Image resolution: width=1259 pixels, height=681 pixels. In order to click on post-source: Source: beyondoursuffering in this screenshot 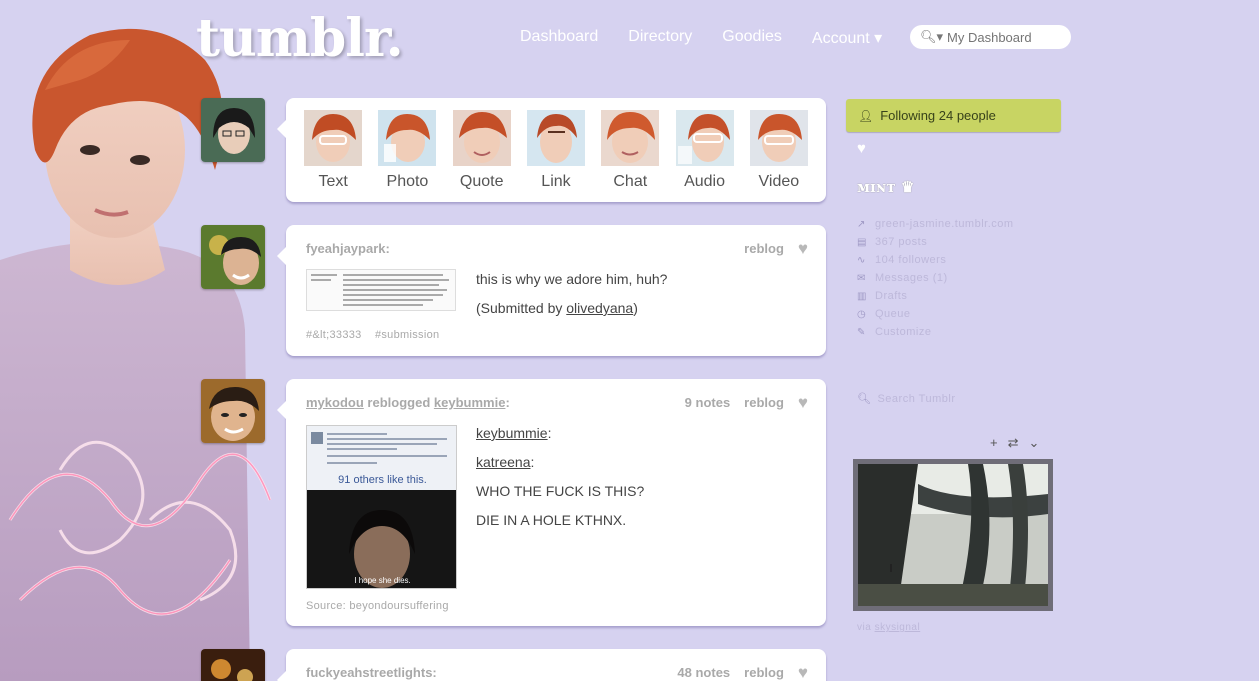, I will do `click(377, 606)`.